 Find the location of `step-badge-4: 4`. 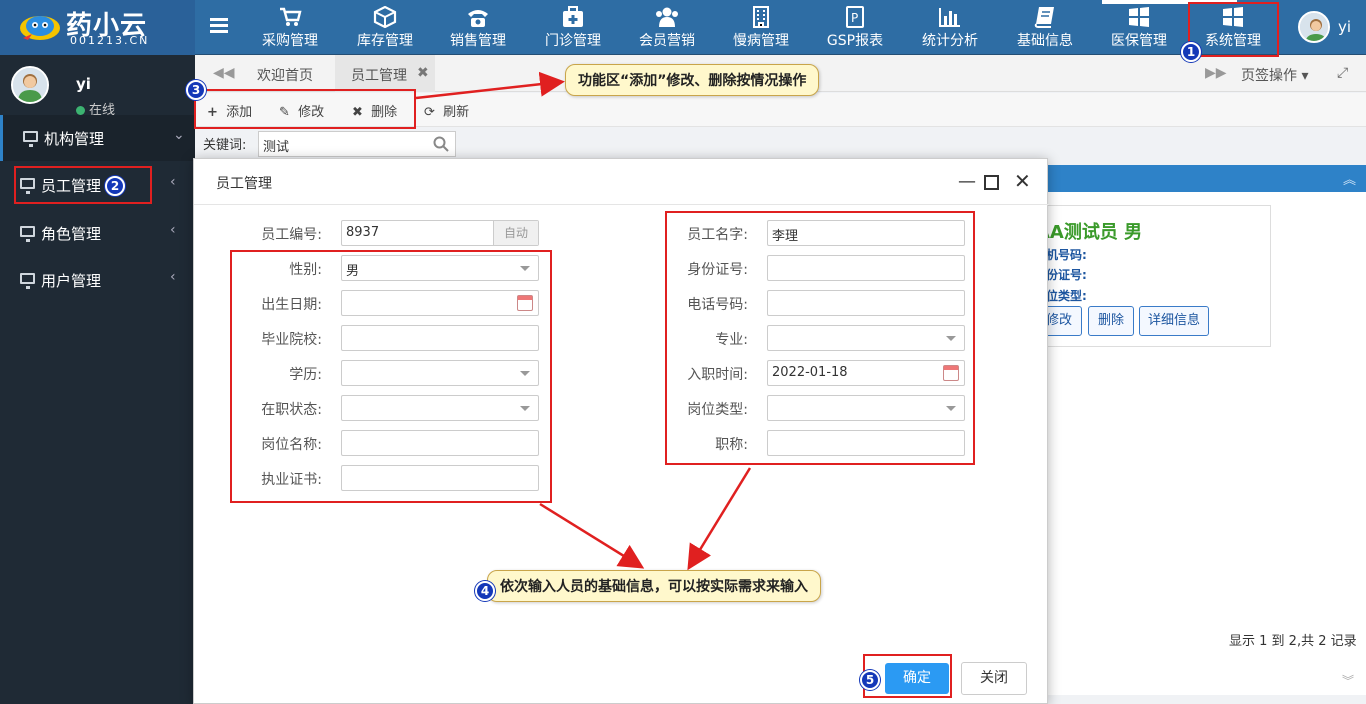

step-badge-4: 4 is located at coordinates (485, 591).